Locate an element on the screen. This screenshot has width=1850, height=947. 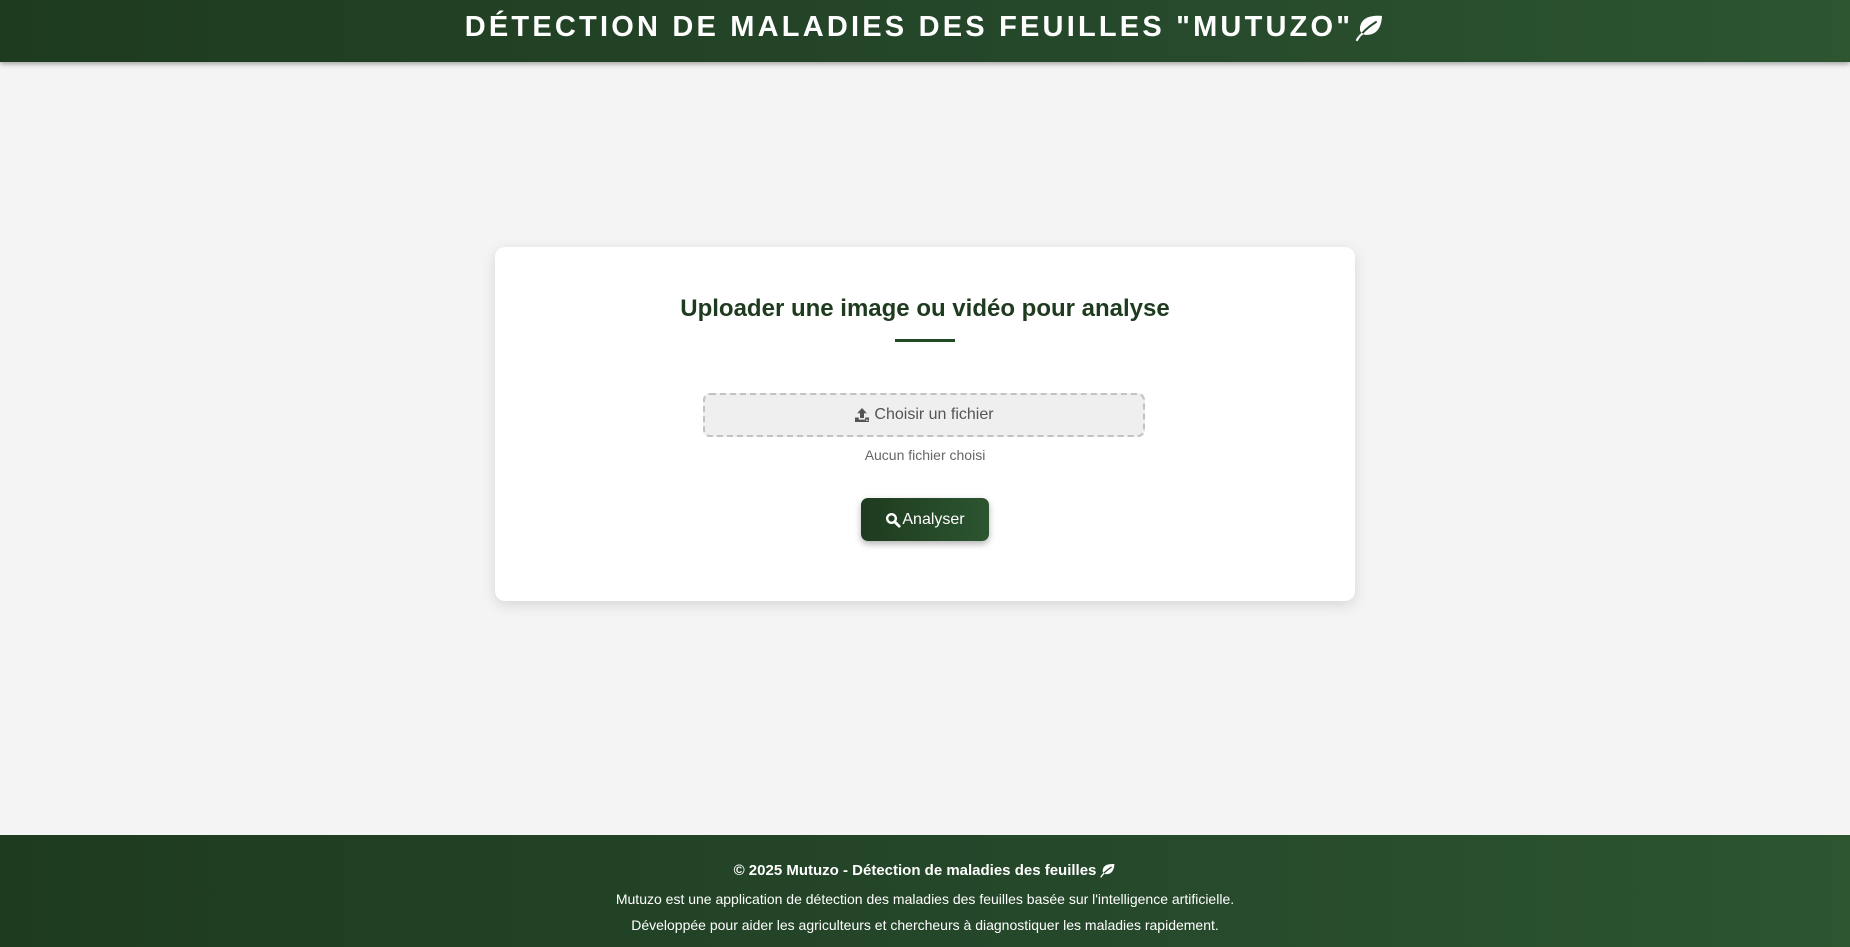
leaf-icon is located at coordinates (1370, 28).